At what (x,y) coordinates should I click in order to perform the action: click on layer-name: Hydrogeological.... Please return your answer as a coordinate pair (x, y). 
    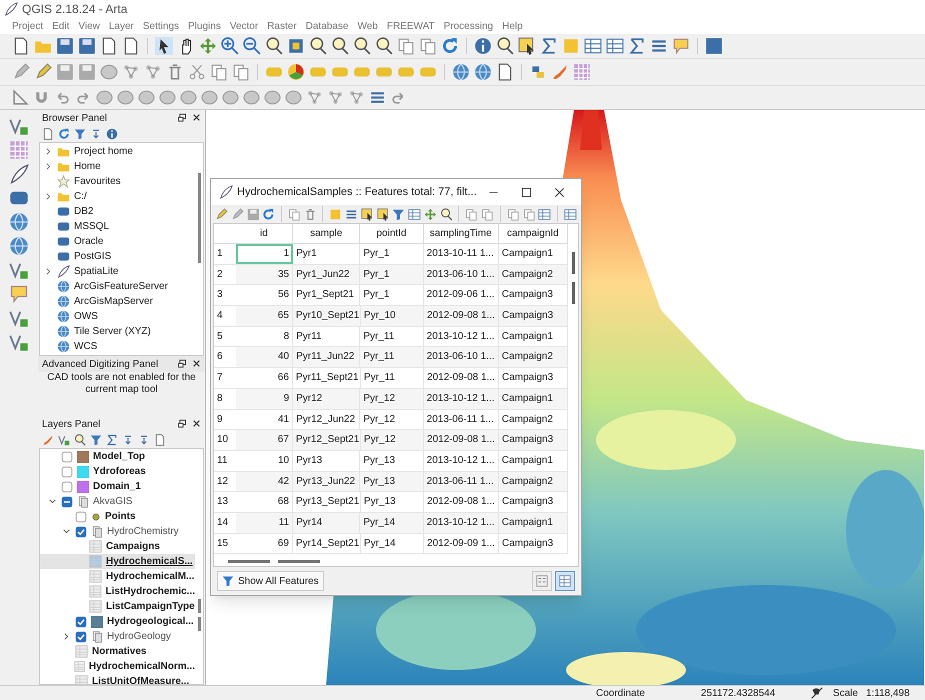
    Looking at the image, I should click on (150, 621).